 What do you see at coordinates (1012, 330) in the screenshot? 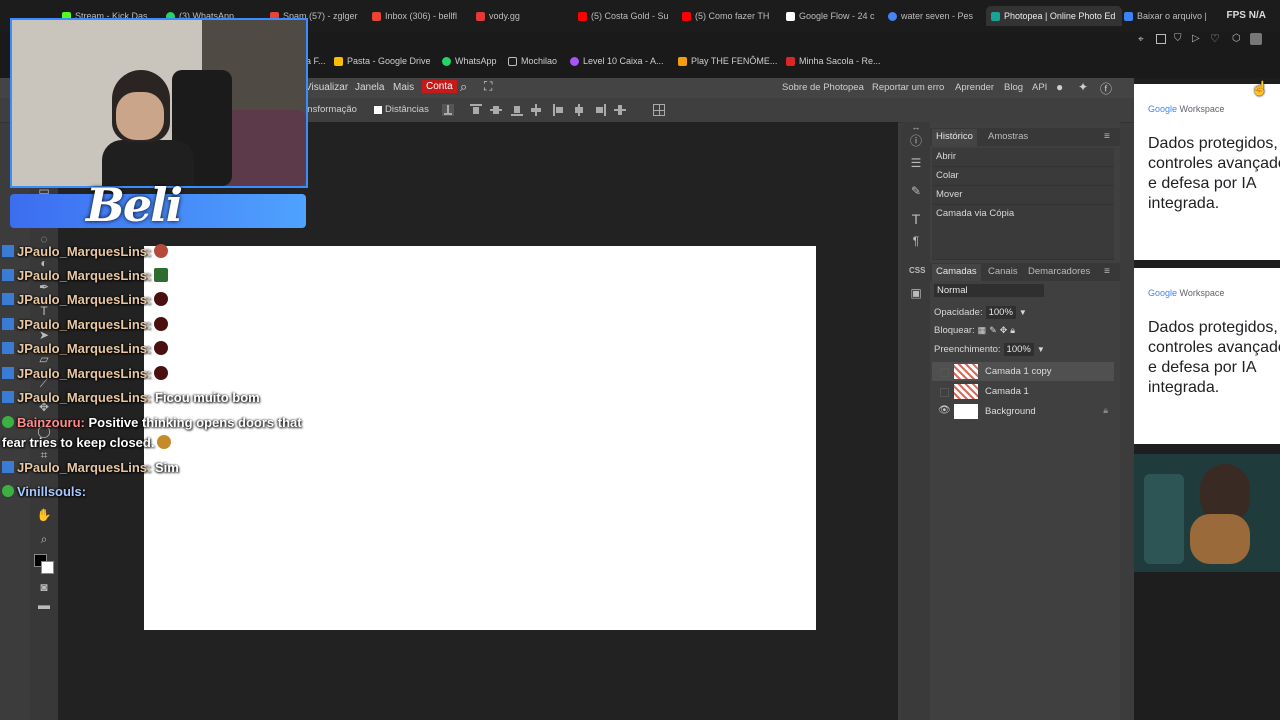
I see `lock-all-icon: 🔒︎` at bounding box center [1012, 330].